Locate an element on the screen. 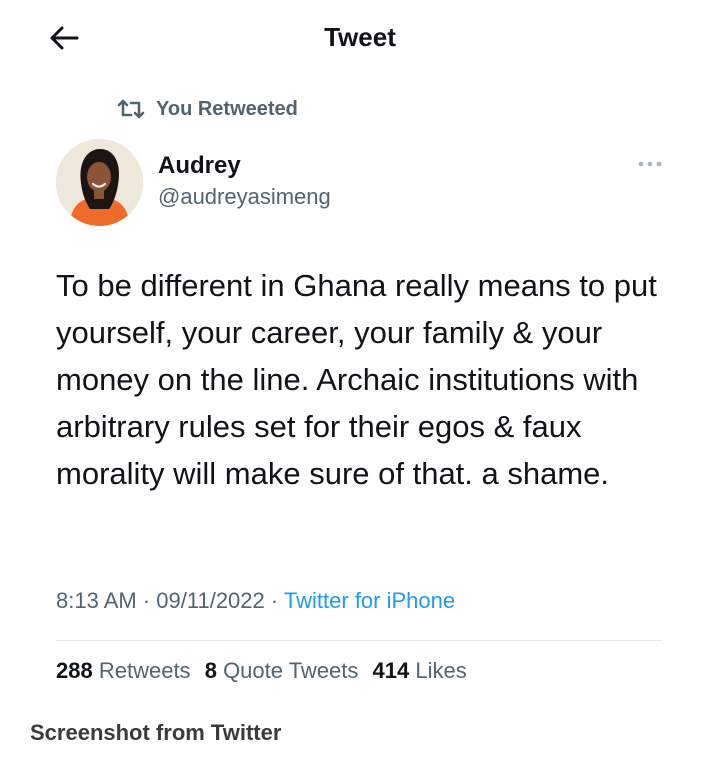 This screenshot has width=720, height=757. likes-stat: 414 Likes is located at coordinates (420, 670).